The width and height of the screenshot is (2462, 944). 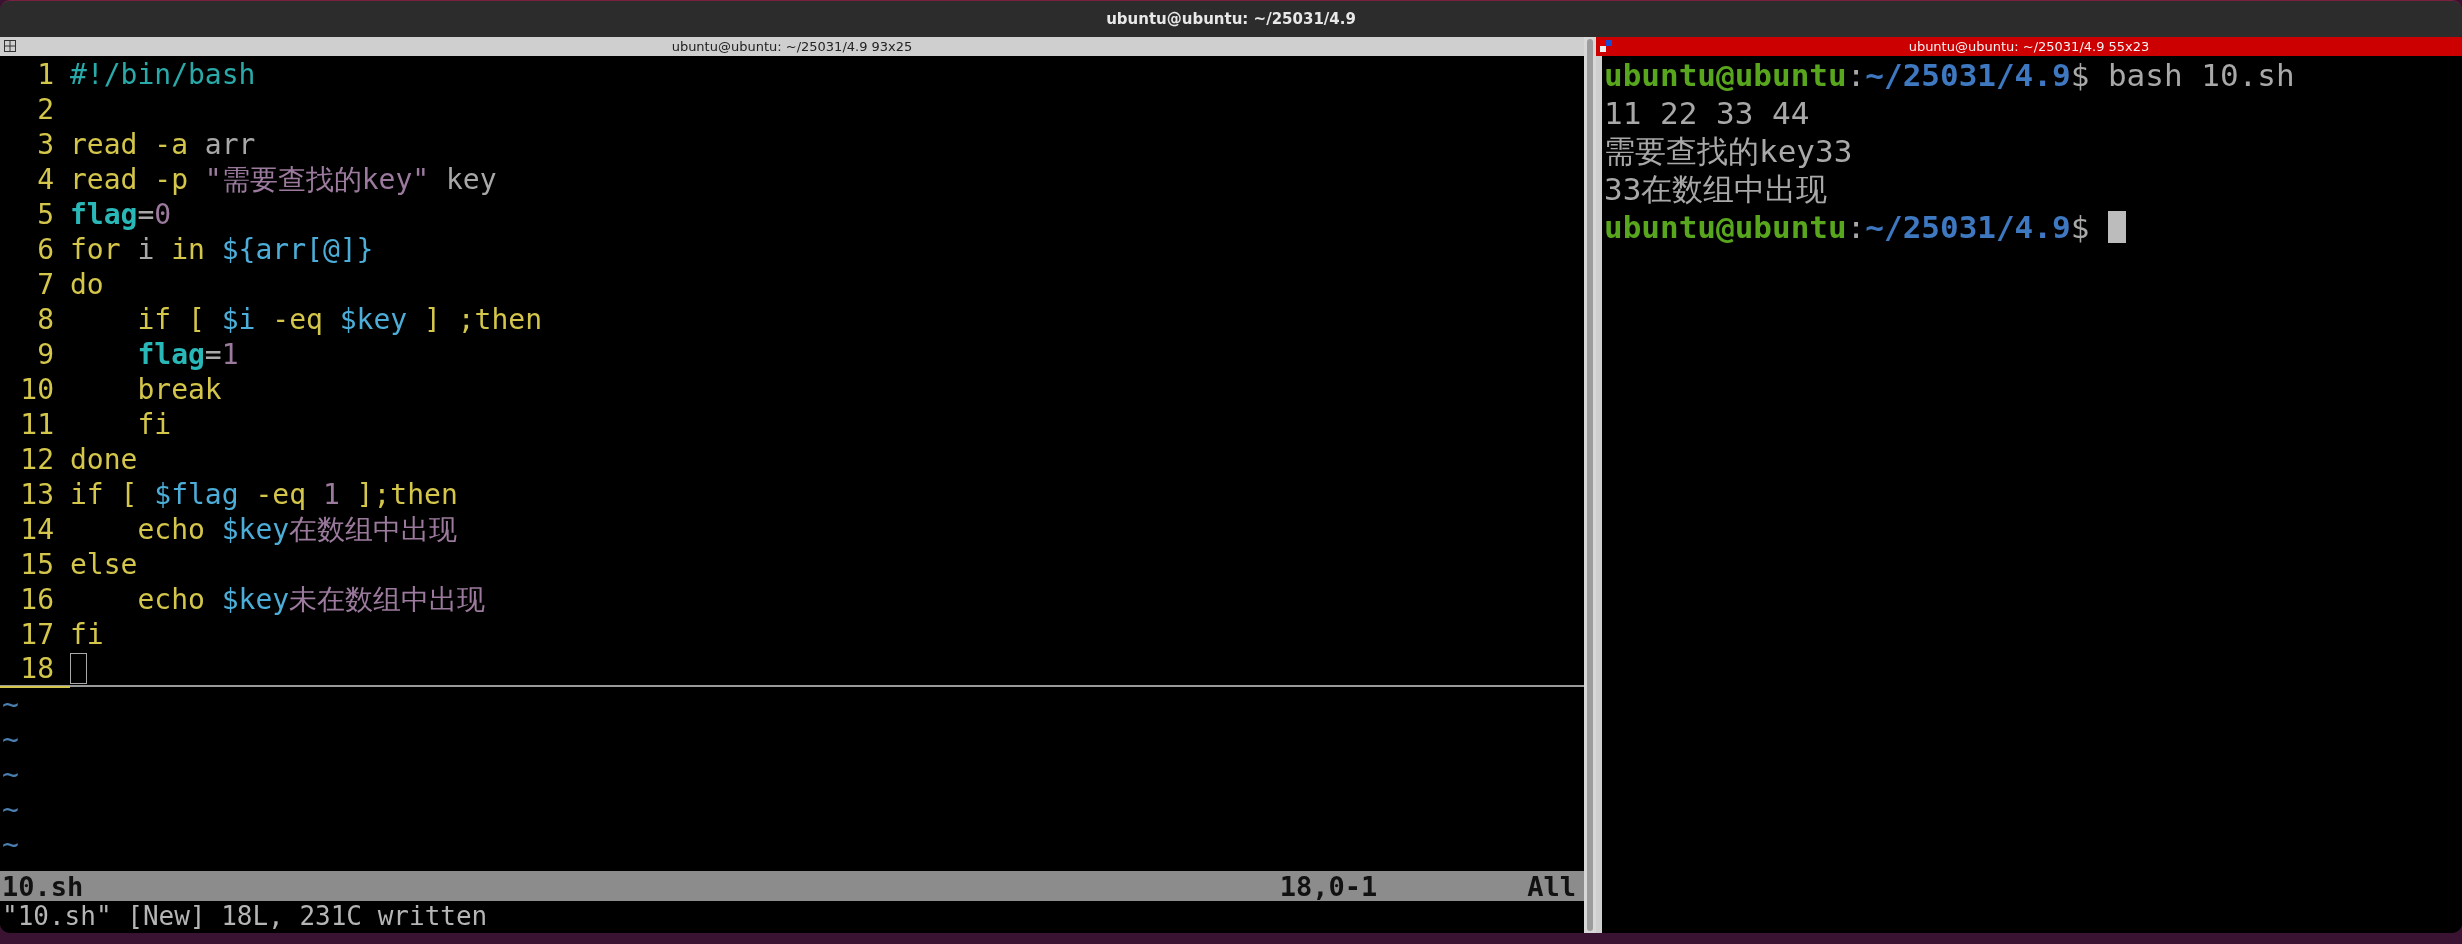 I want to click on code-line: echo $key未在数组中出现, so click(x=311, y=599).